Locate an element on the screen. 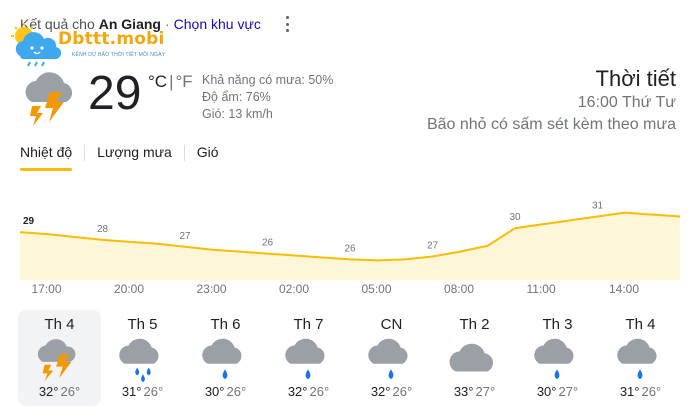  day-name: Th 3 is located at coordinates (557, 324).